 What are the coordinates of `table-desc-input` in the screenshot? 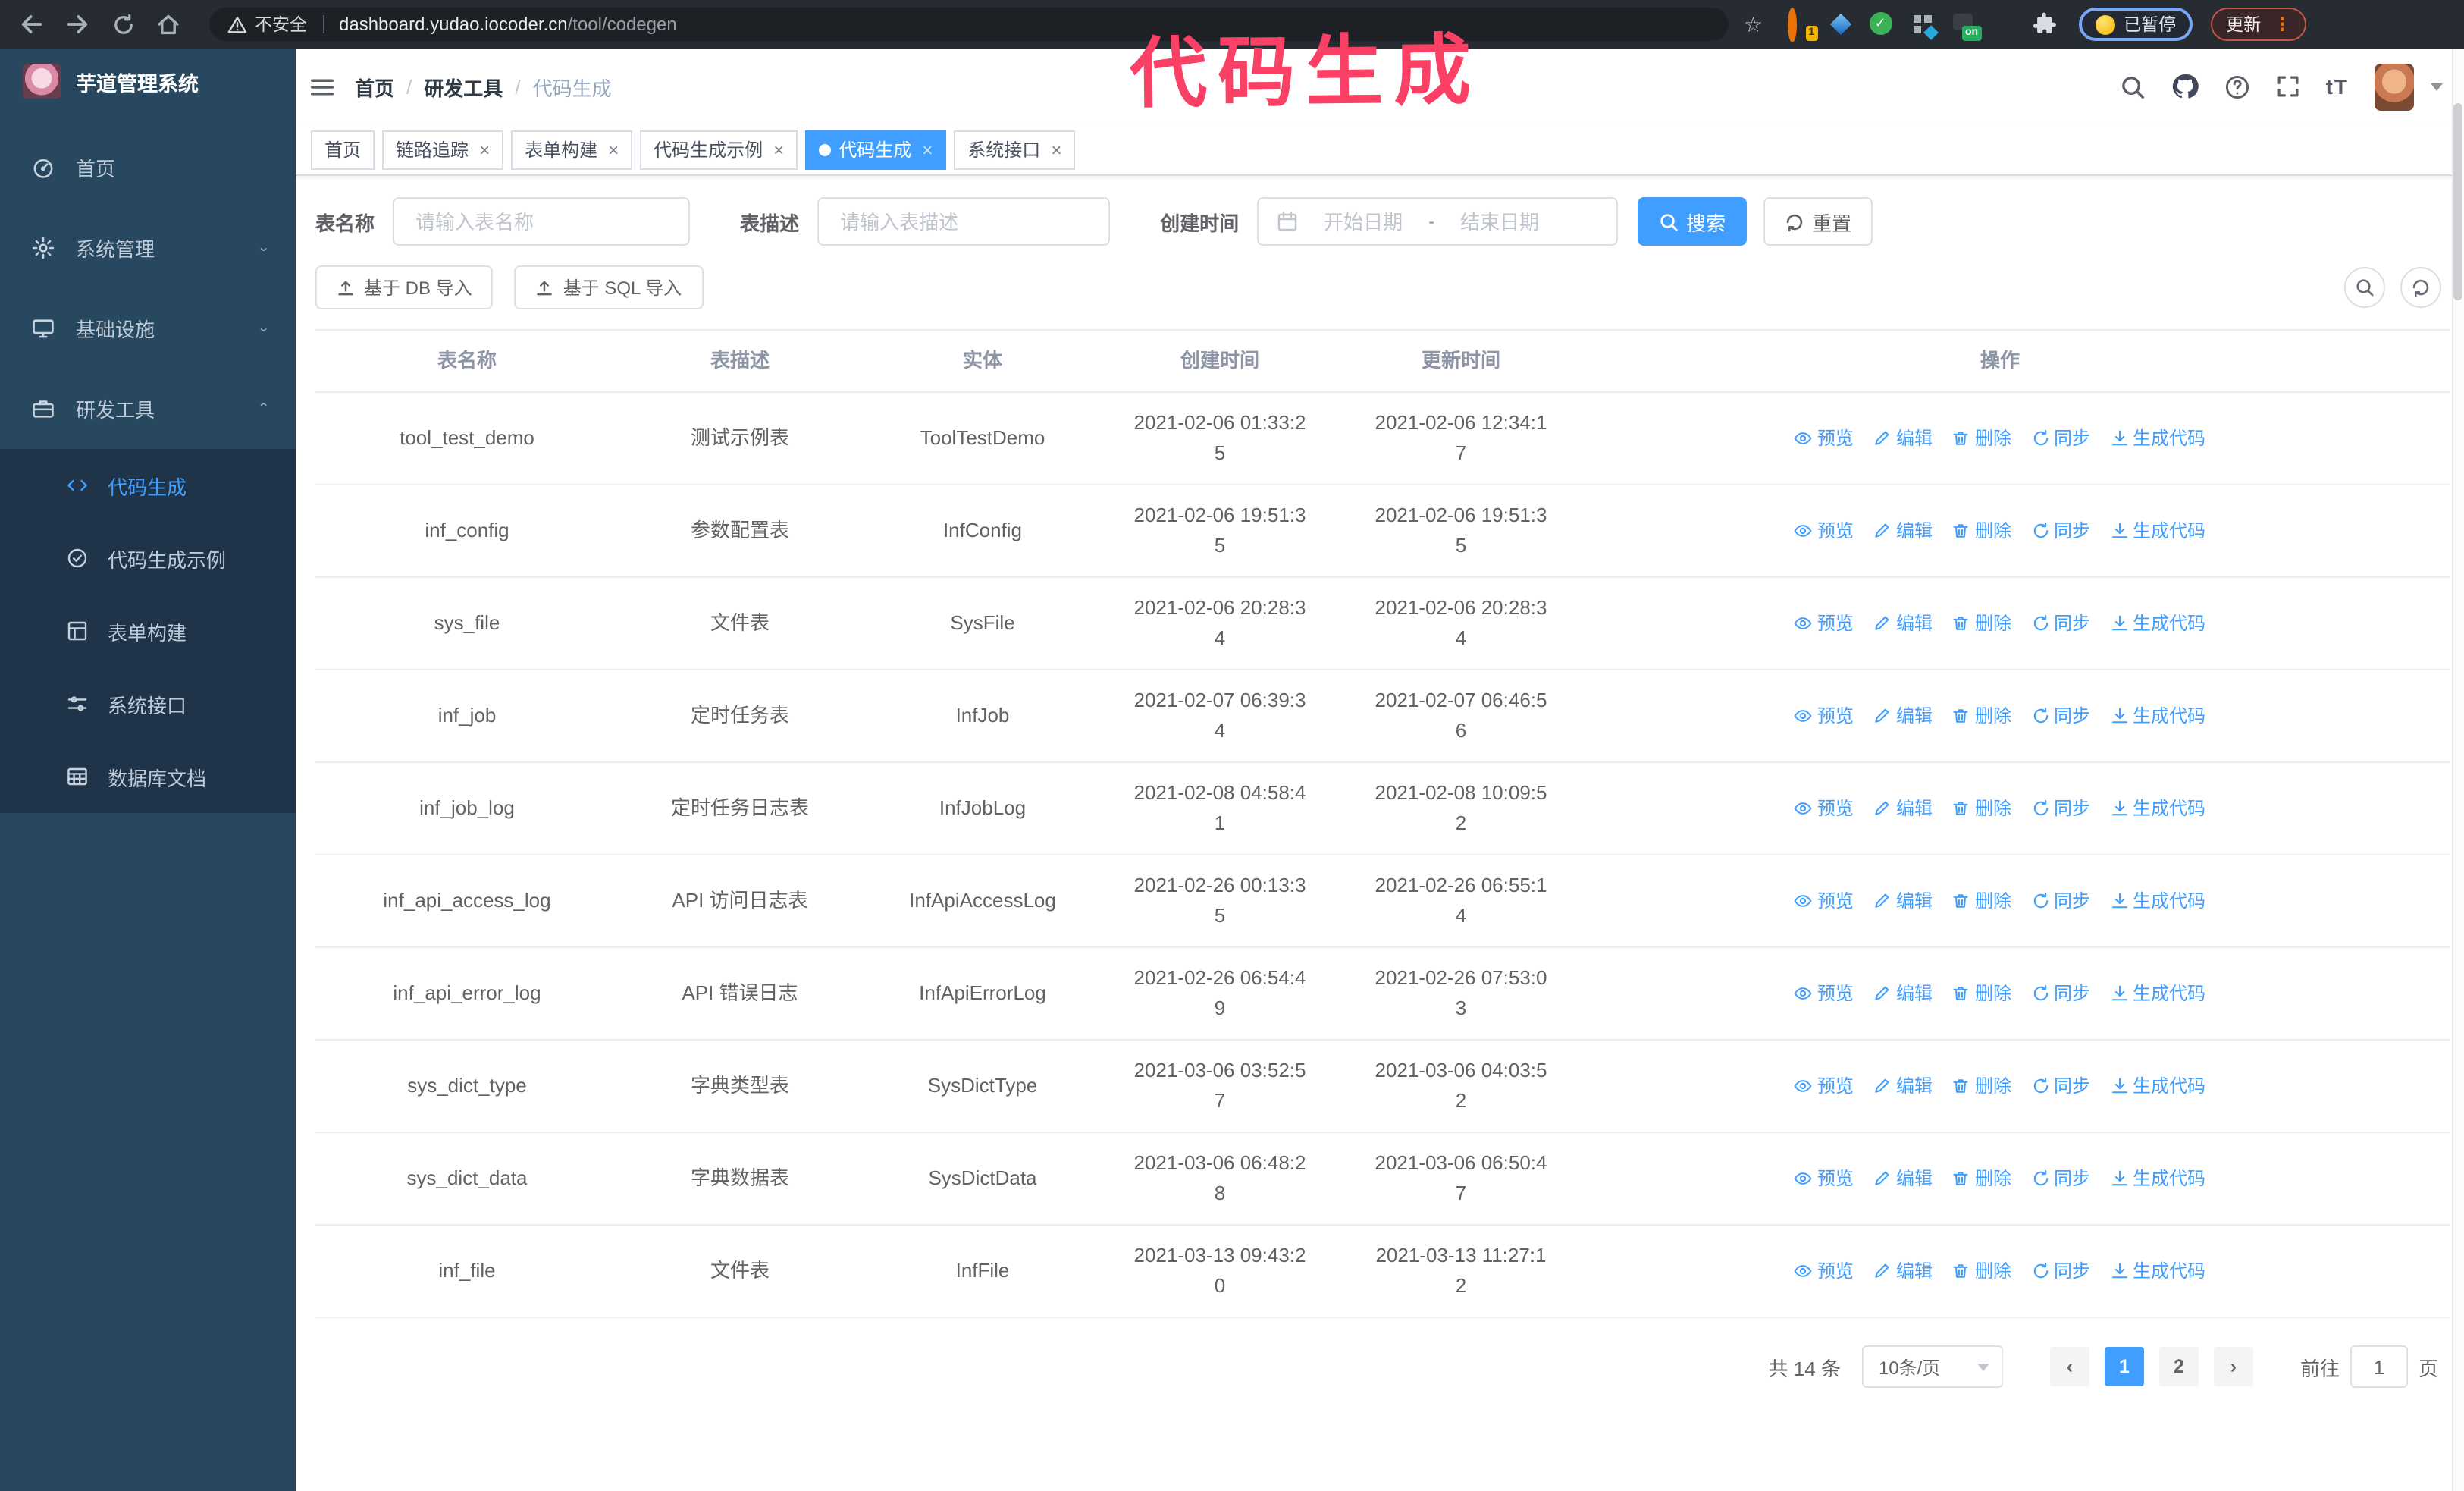 It's located at (964, 221).